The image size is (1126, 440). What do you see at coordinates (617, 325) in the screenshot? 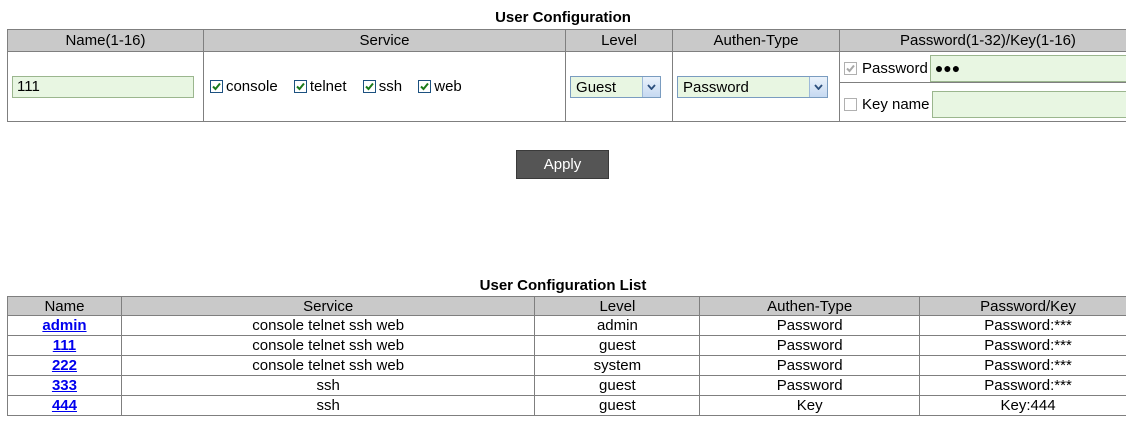
I see `level-cell: admin` at bounding box center [617, 325].